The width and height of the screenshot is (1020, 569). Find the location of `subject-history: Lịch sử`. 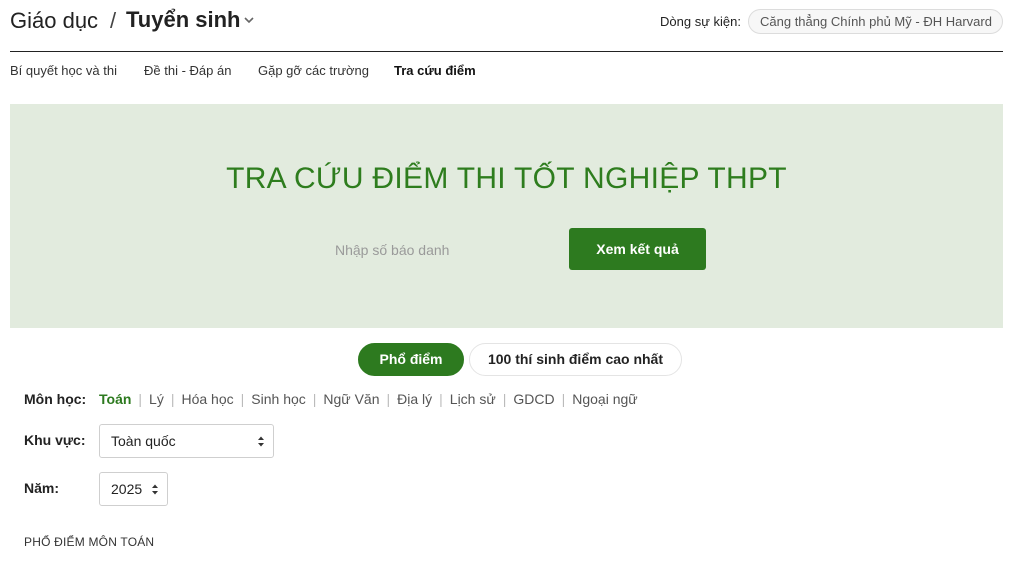

subject-history: Lịch sử is located at coordinates (473, 399).